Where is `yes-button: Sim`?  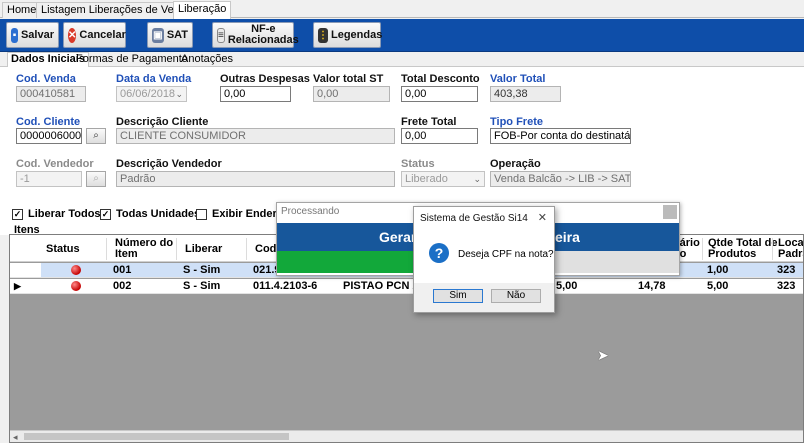 yes-button: Sim is located at coordinates (458, 296).